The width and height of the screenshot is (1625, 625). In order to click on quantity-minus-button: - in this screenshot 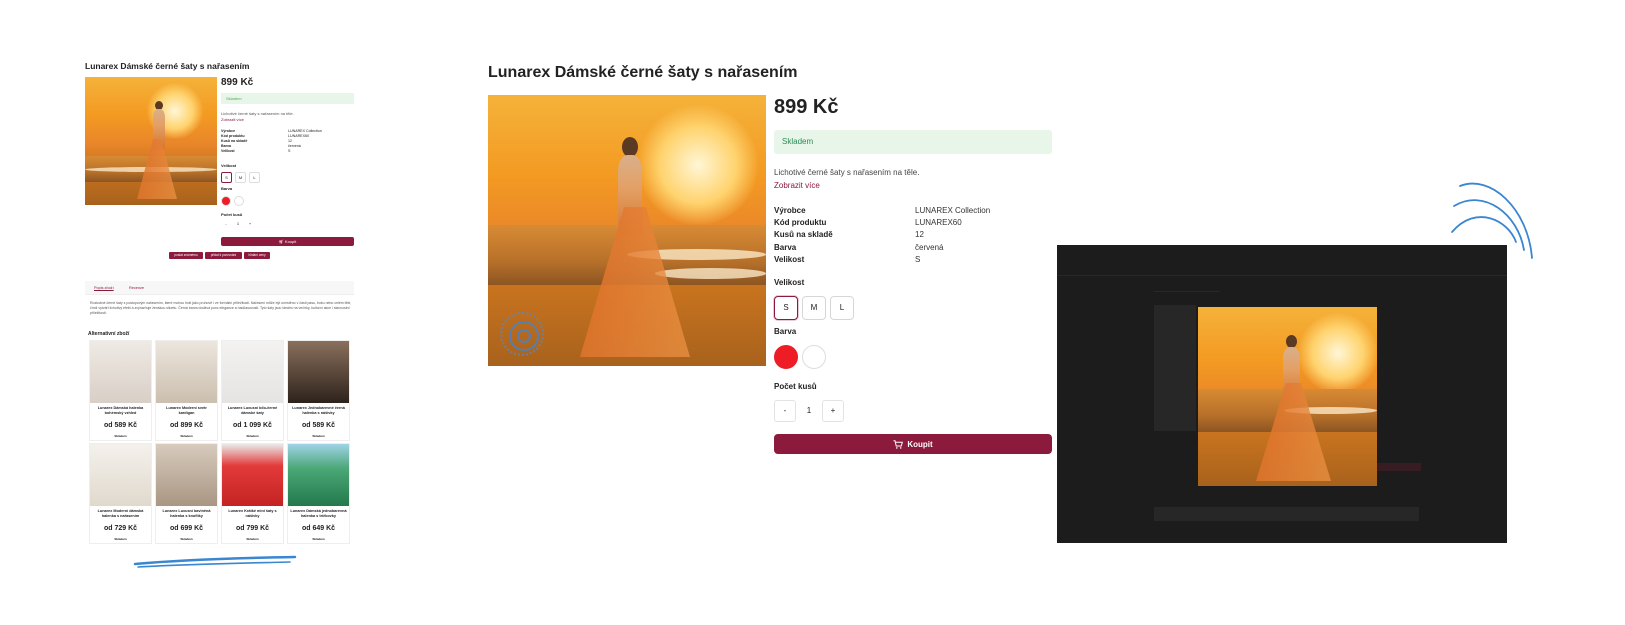, I will do `click(785, 411)`.